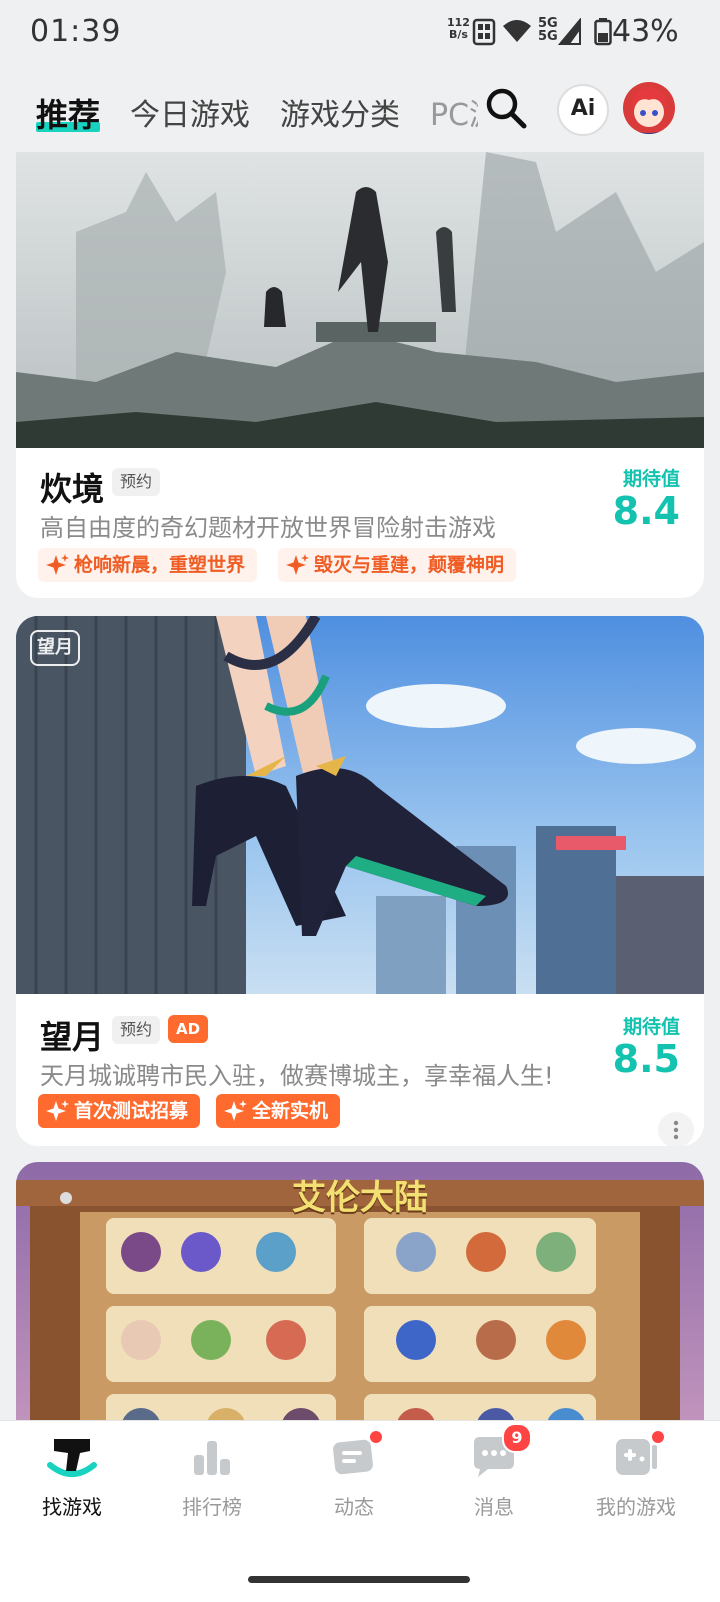 Image resolution: width=720 pixels, height=1602 pixels. I want to click on signal-label-2: 5G, so click(548, 36).